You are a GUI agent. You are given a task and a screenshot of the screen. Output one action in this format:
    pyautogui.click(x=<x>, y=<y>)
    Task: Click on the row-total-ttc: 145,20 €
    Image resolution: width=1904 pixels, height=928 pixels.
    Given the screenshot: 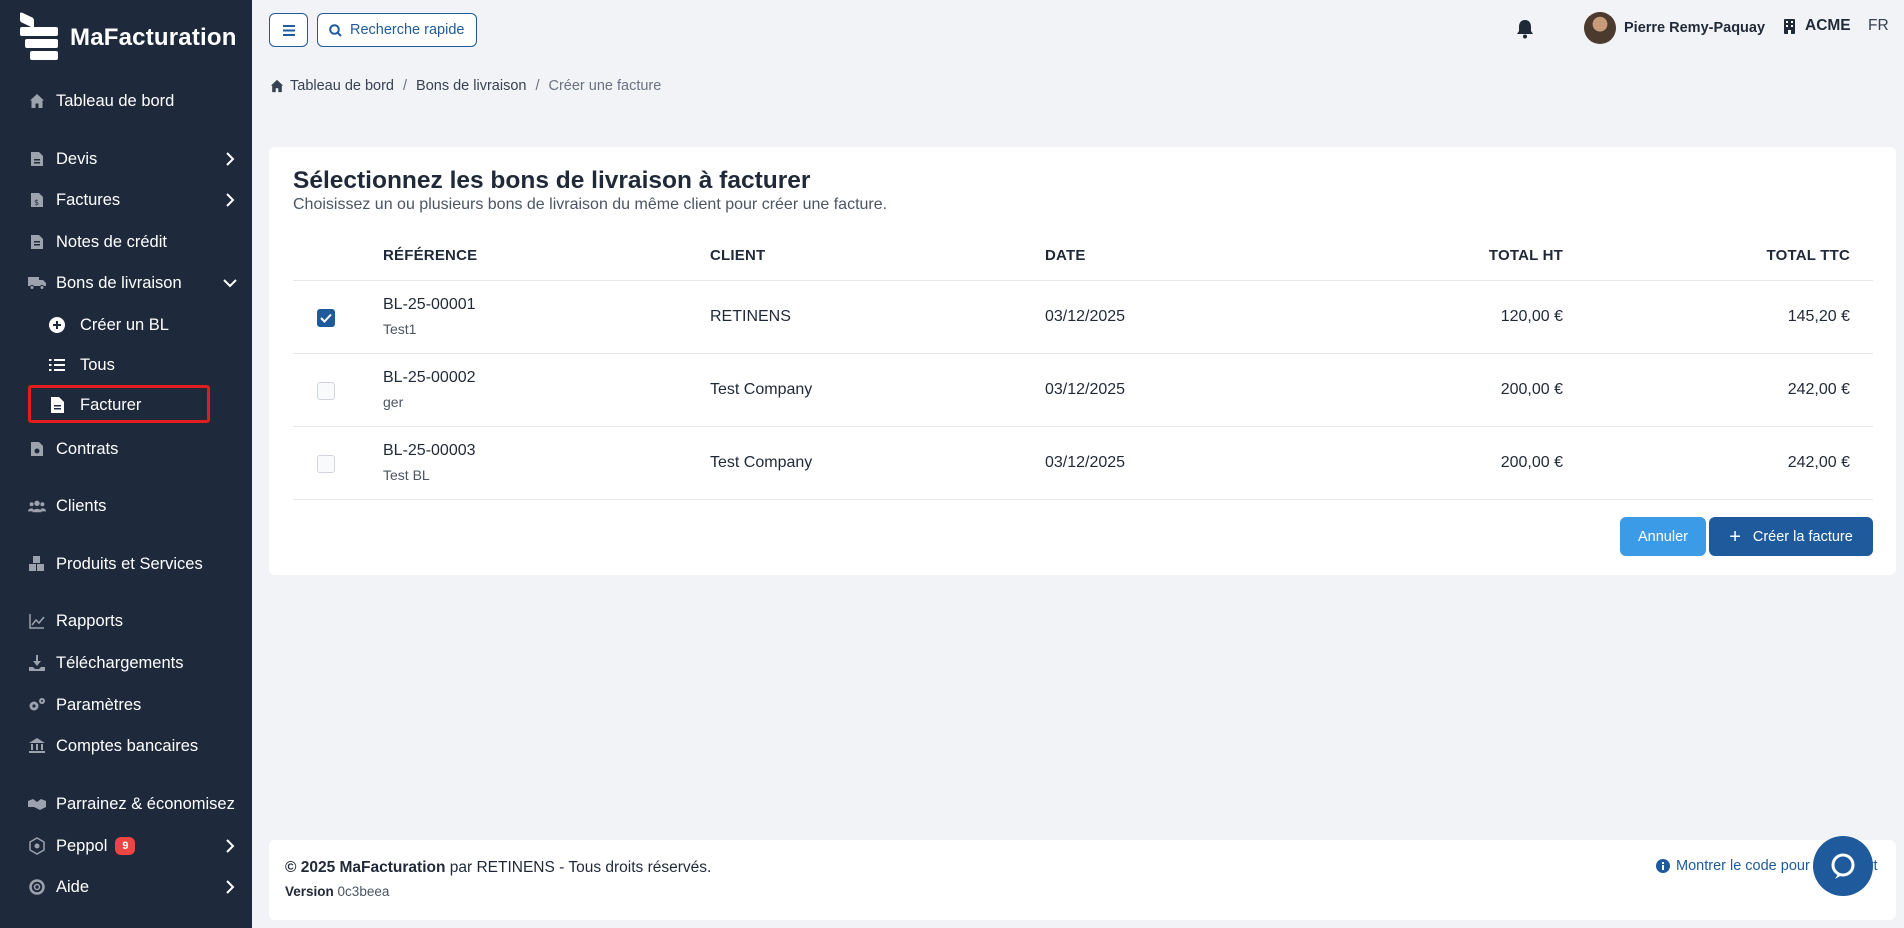 What is the action you would take?
    pyautogui.click(x=1818, y=316)
    